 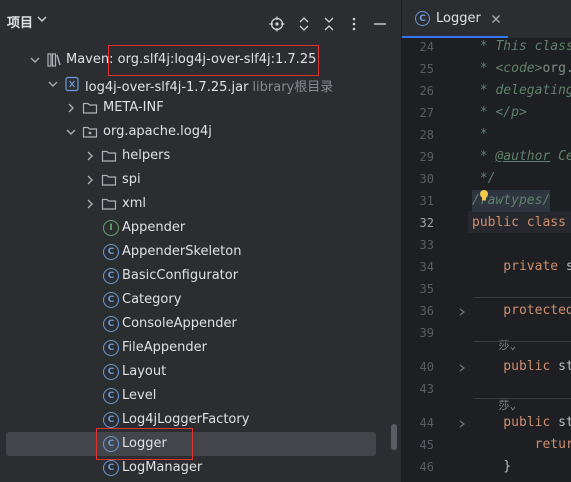 I want to click on highlight-box-maven, so click(x=213, y=60).